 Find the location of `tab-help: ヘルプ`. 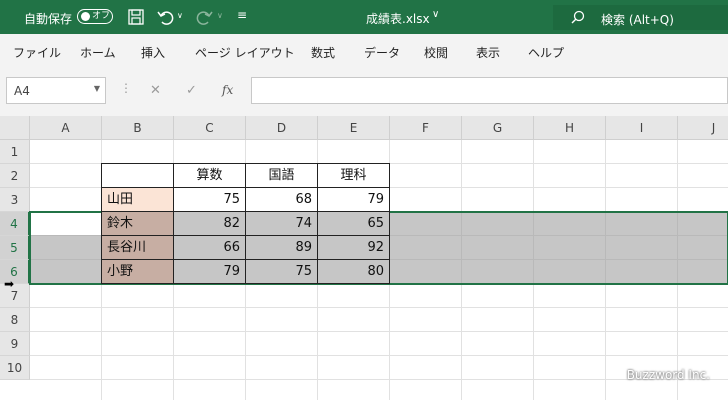

tab-help: ヘルプ is located at coordinates (546, 52).